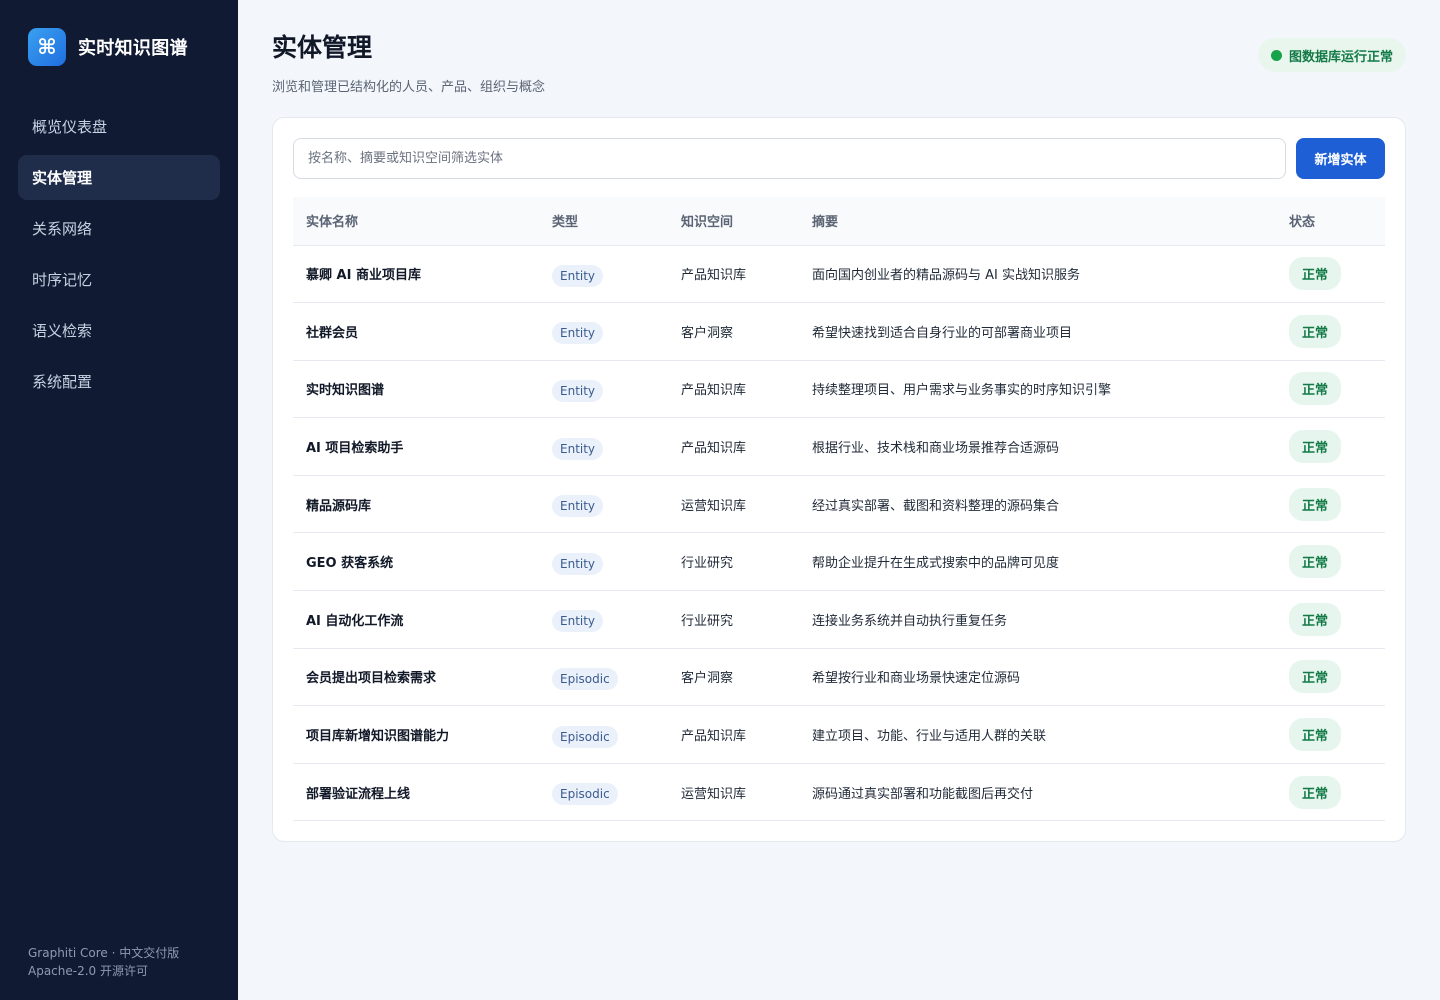  I want to click on entity-name: 精品源码库, so click(416, 504).